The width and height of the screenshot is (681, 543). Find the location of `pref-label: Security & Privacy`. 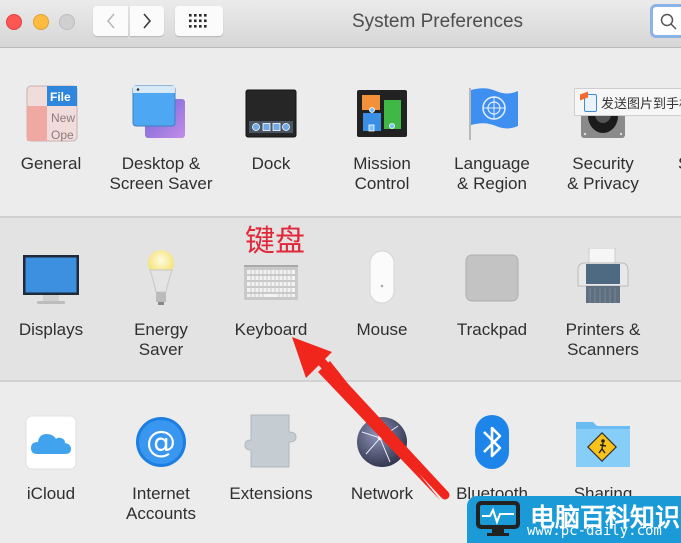

pref-label: Security & Privacy is located at coordinates (603, 173).